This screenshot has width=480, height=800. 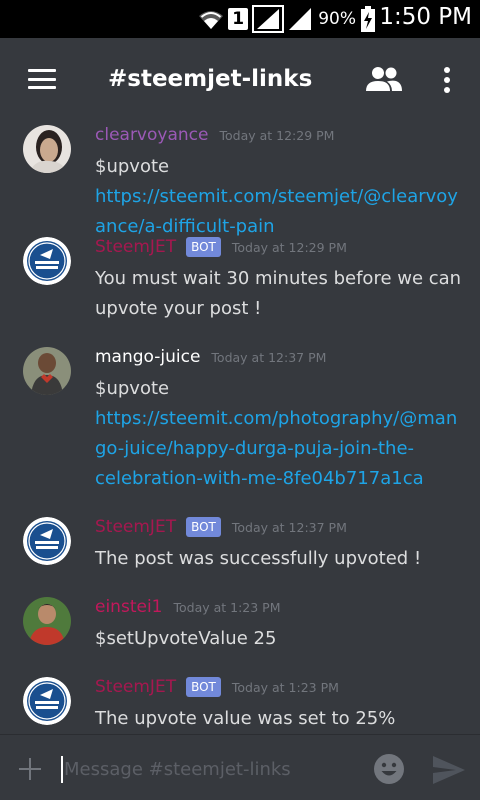 What do you see at coordinates (147, 357) in the screenshot?
I see `author-name: mango-juice` at bounding box center [147, 357].